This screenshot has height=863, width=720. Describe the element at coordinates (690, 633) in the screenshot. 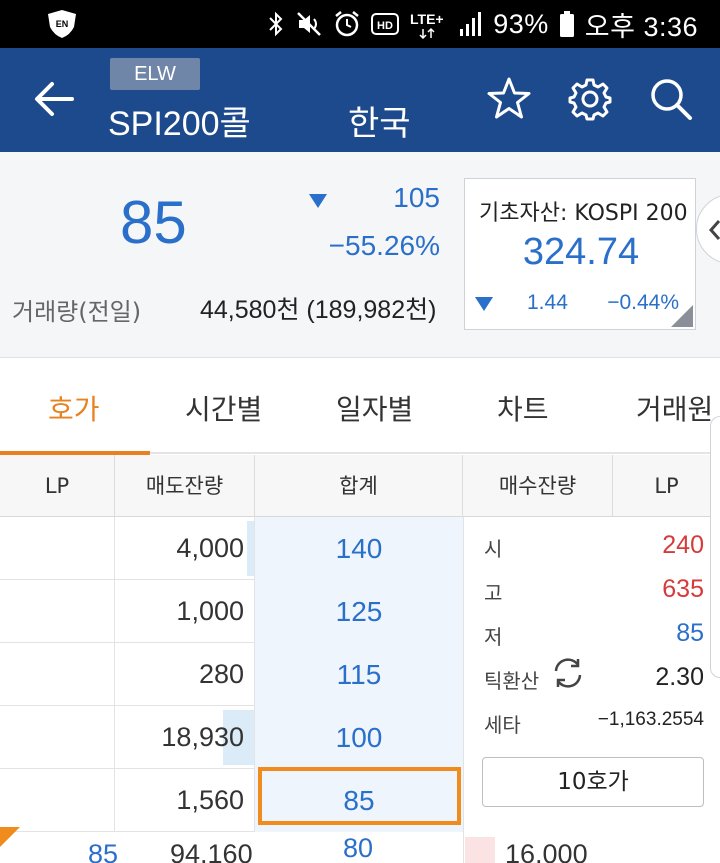

I see `low-value: 85` at that location.